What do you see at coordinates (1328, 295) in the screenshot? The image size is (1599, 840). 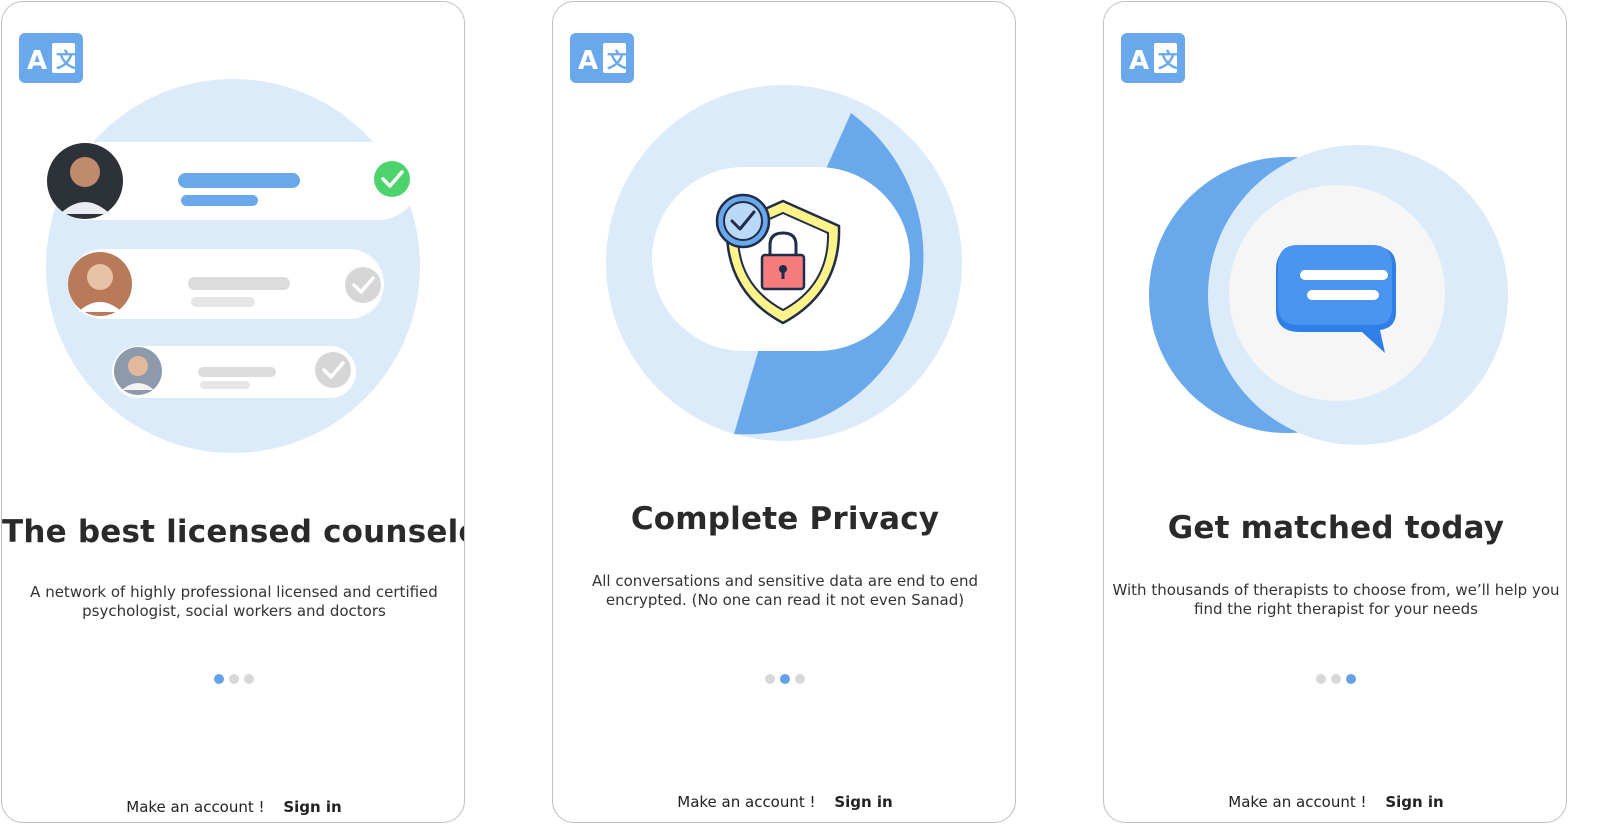 I see `matching-illustration` at bounding box center [1328, 295].